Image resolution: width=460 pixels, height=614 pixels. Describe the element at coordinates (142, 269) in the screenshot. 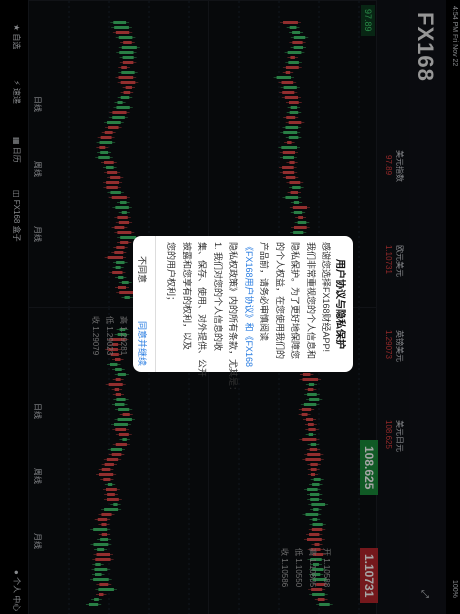

I see `decline-button: 不同意` at that location.